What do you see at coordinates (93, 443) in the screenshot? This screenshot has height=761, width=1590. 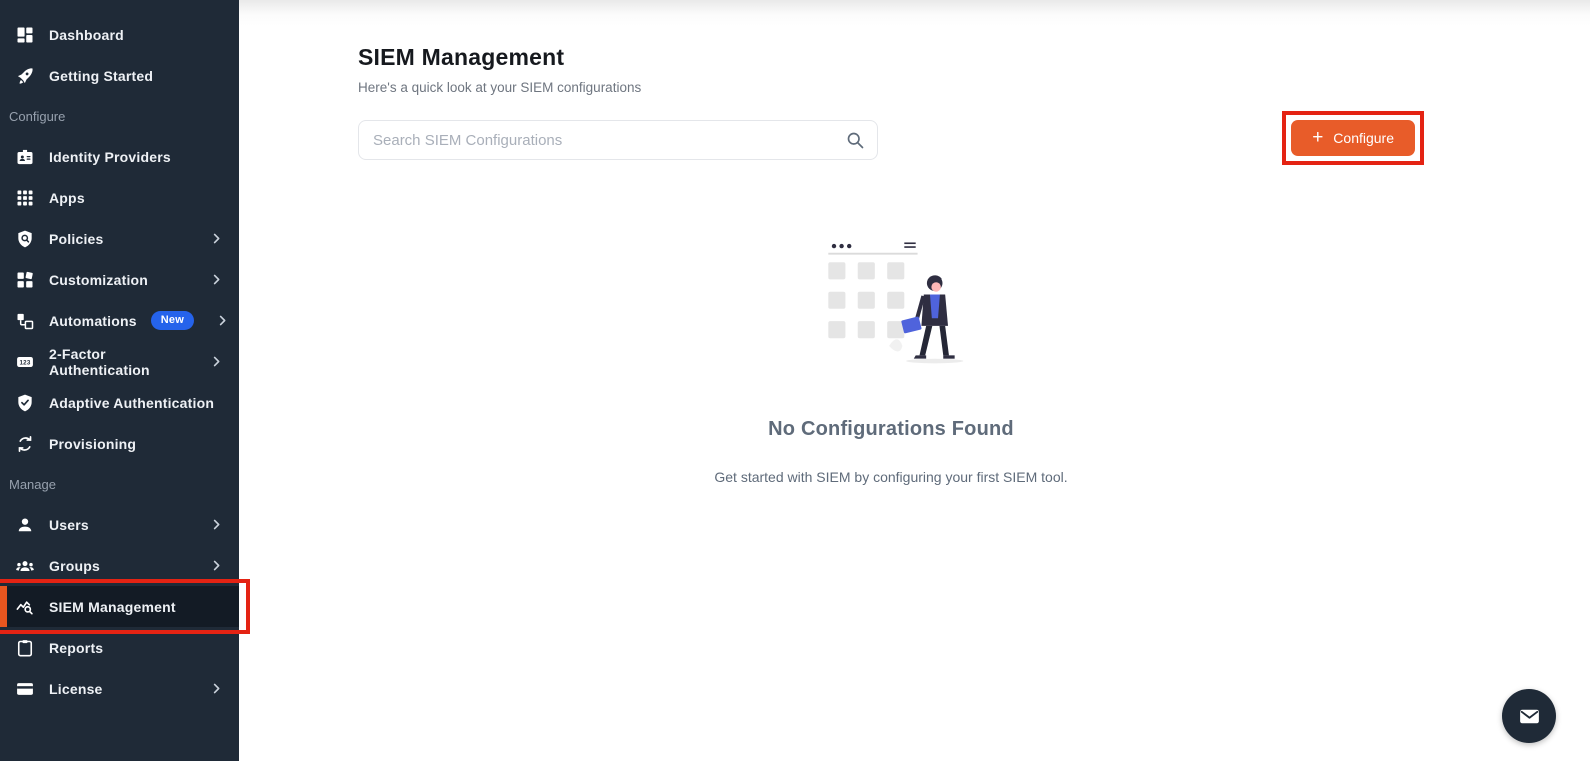 I see `sidebar-item-label: Provisioning` at bounding box center [93, 443].